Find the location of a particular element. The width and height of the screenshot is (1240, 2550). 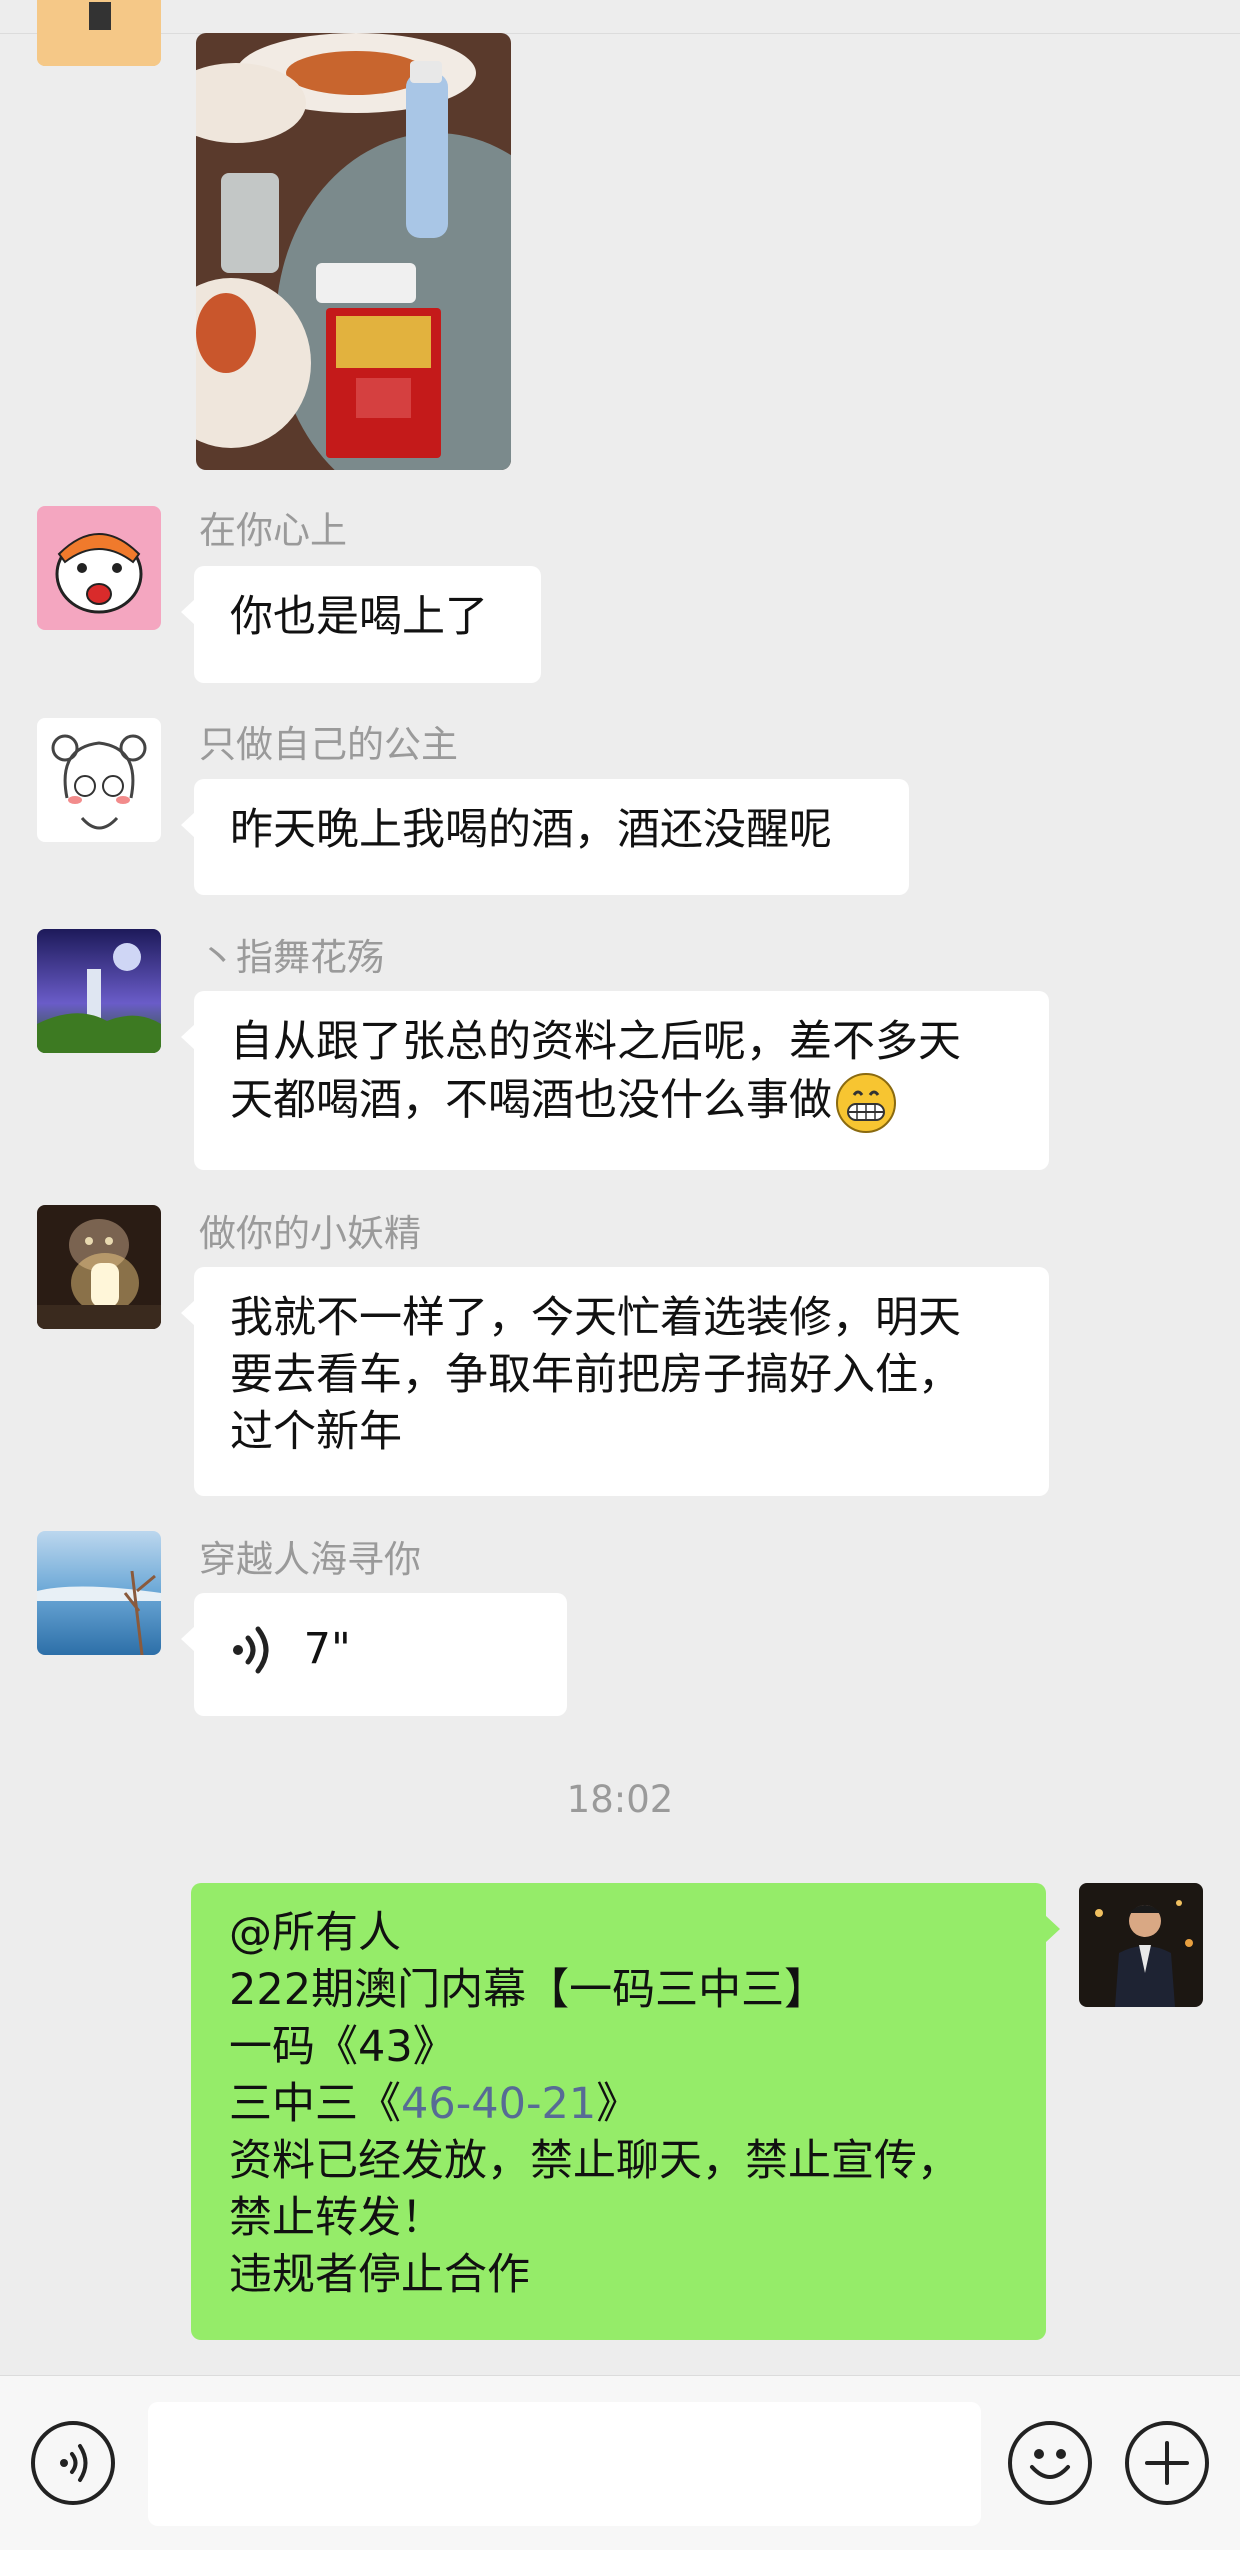

plus-icon is located at coordinates (1167, 2463).